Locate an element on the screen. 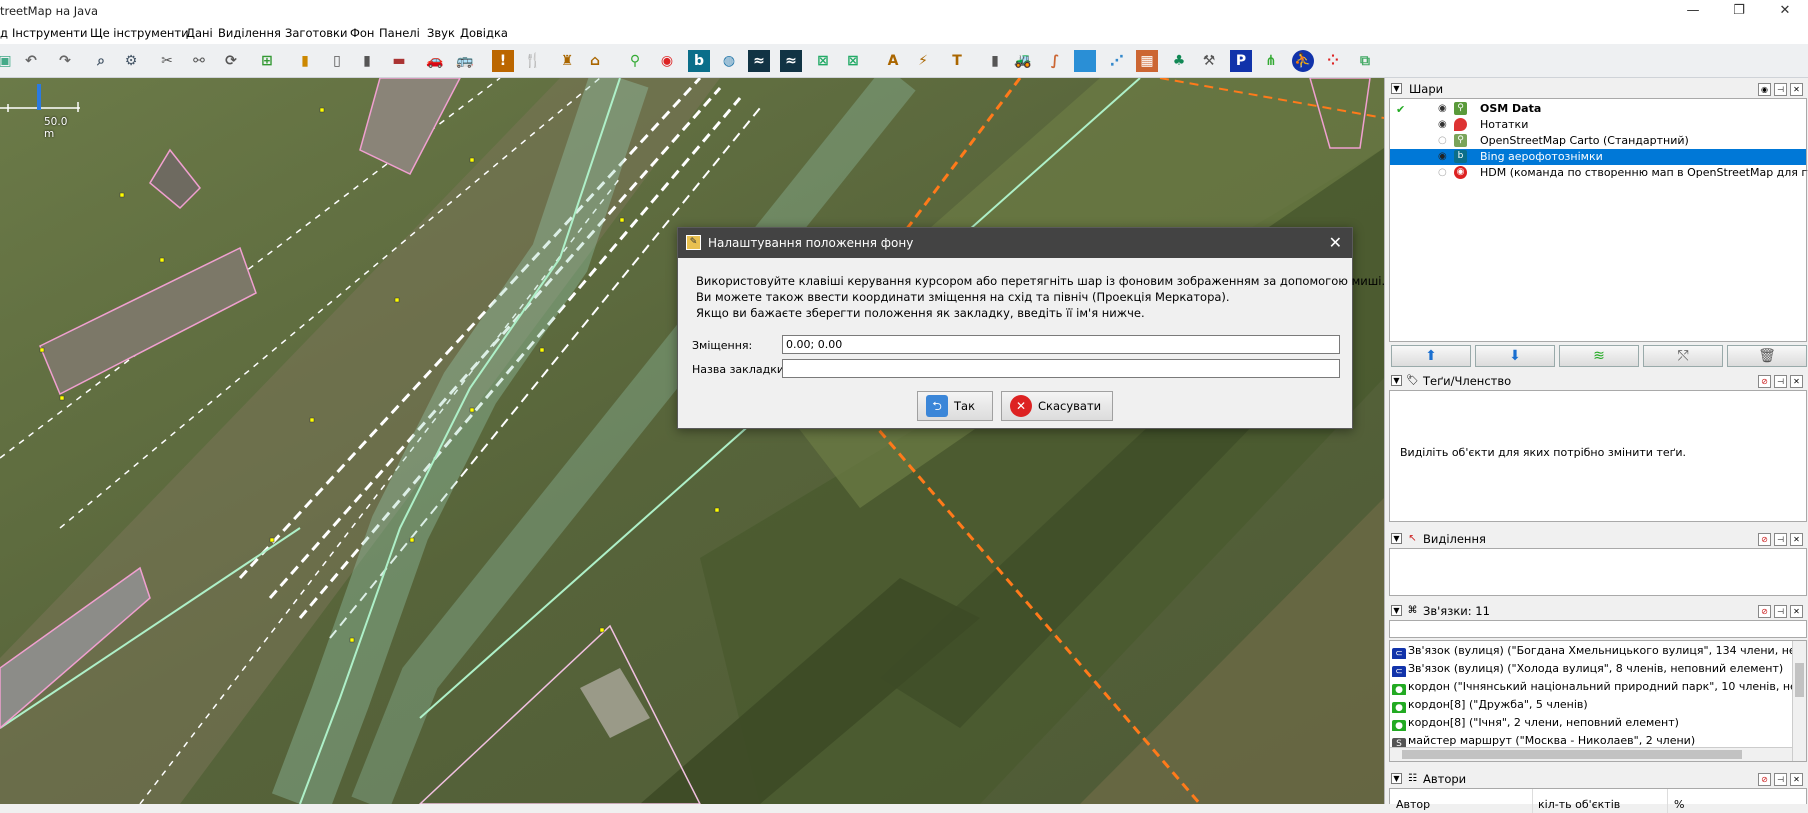 The width and height of the screenshot is (1808, 813). hscrollbar-thumb is located at coordinates (1572, 754).